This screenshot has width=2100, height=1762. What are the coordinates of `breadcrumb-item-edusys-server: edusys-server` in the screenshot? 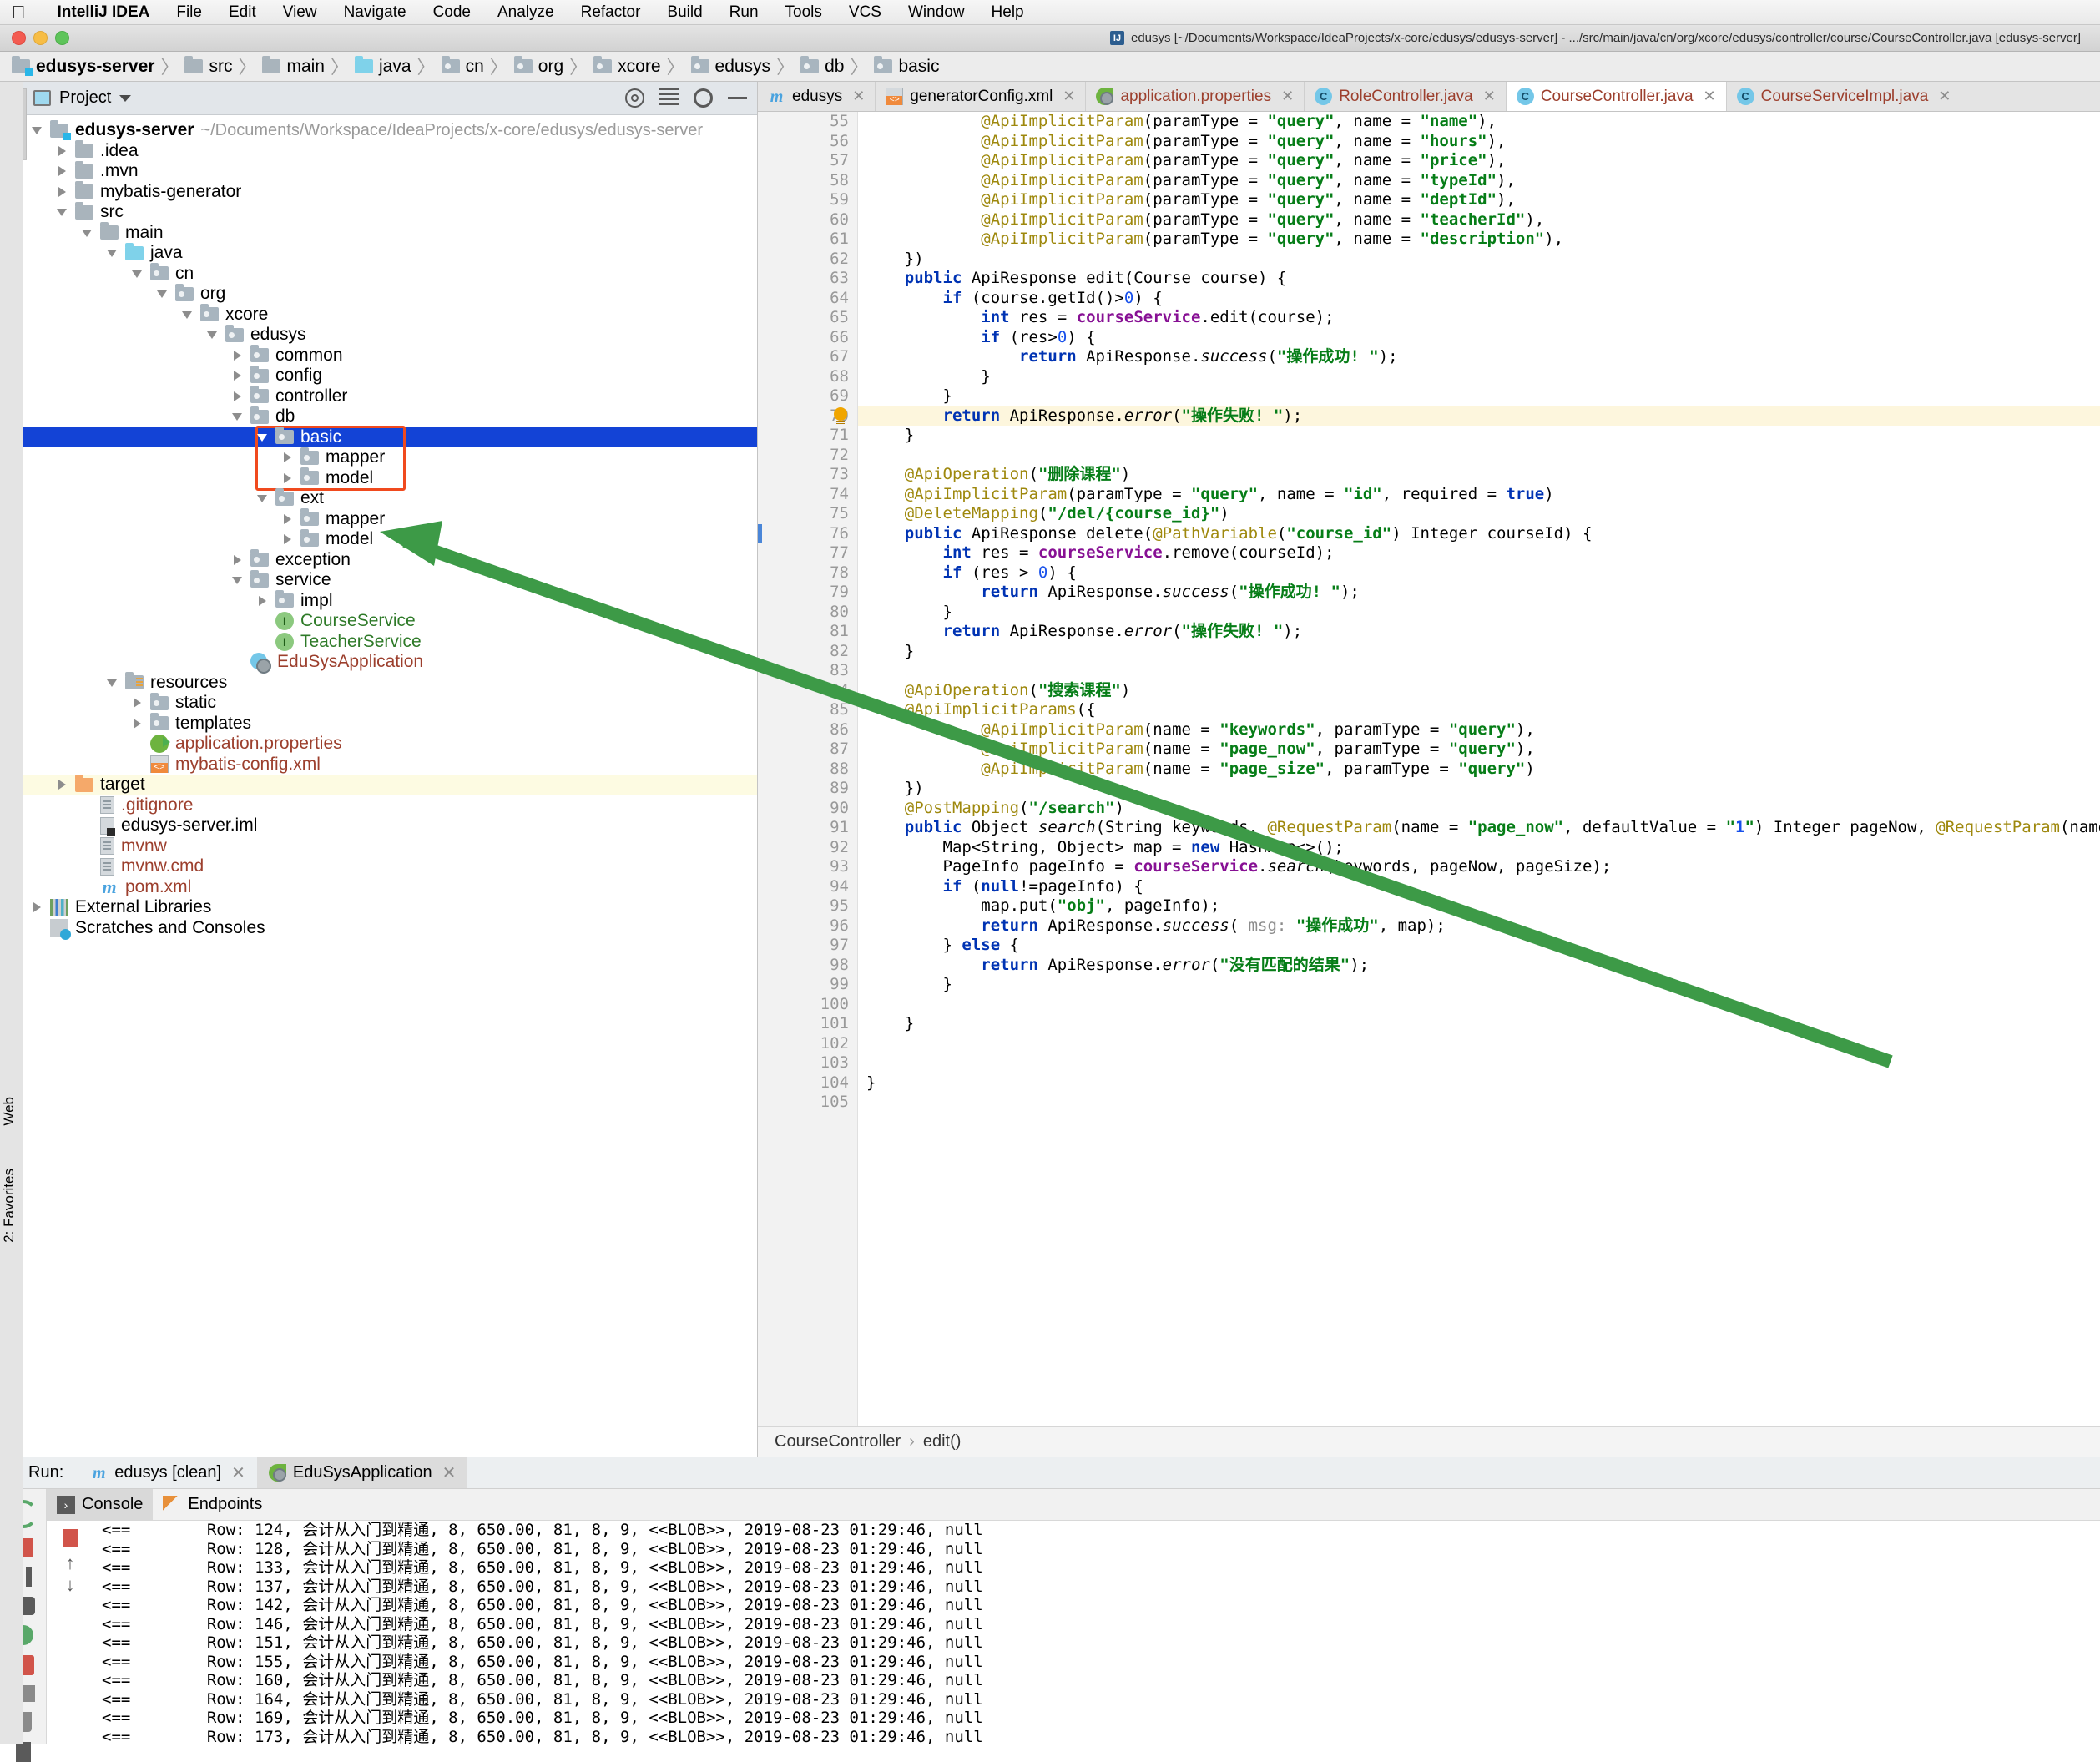 It's located at (85, 66).